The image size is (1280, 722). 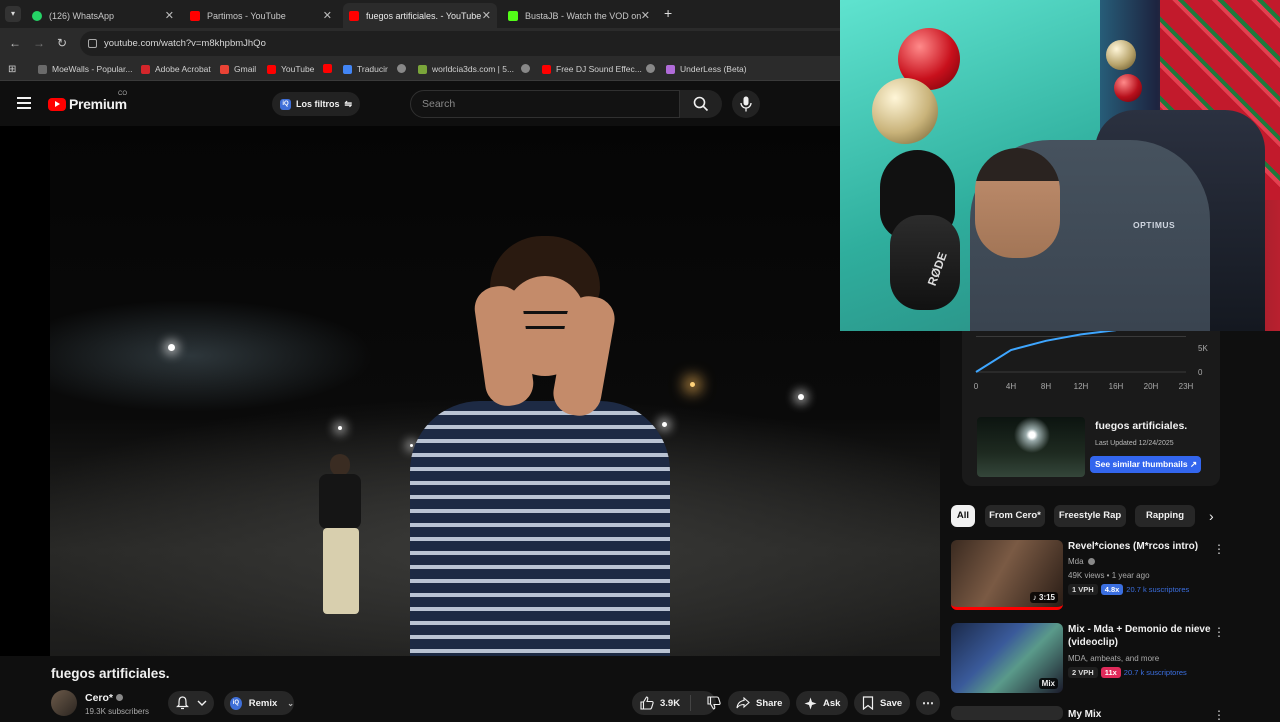 I want to click on bookmark-item: Adobe Acrobat, so click(x=176, y=69).